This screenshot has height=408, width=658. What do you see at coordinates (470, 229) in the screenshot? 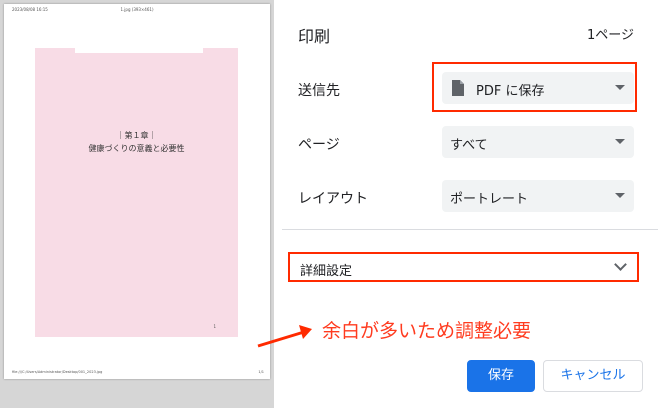
I see `section-divider` at bounding box center [470, 229].